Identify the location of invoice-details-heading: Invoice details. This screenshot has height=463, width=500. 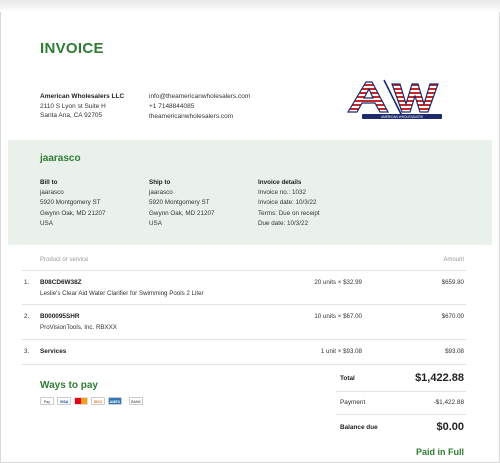
(280, 182).